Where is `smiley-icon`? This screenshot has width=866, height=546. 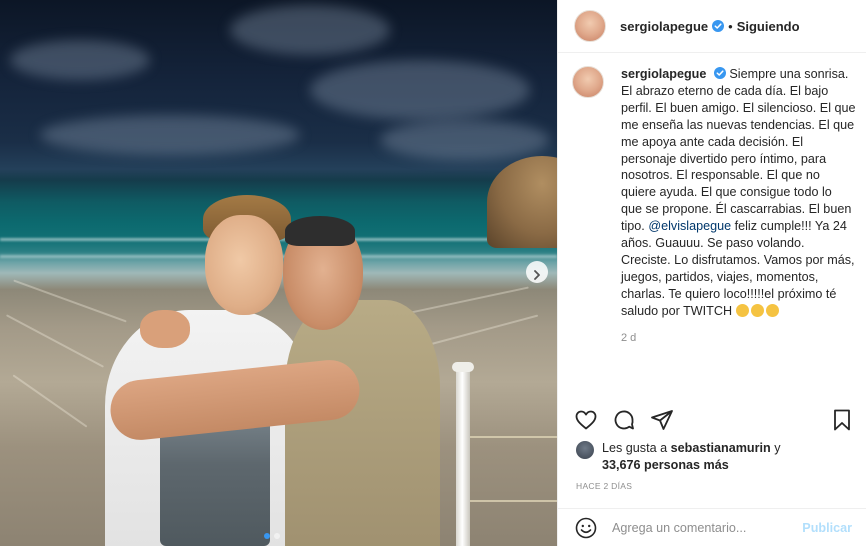
smiley-icon is located at coordinates (586, 528).